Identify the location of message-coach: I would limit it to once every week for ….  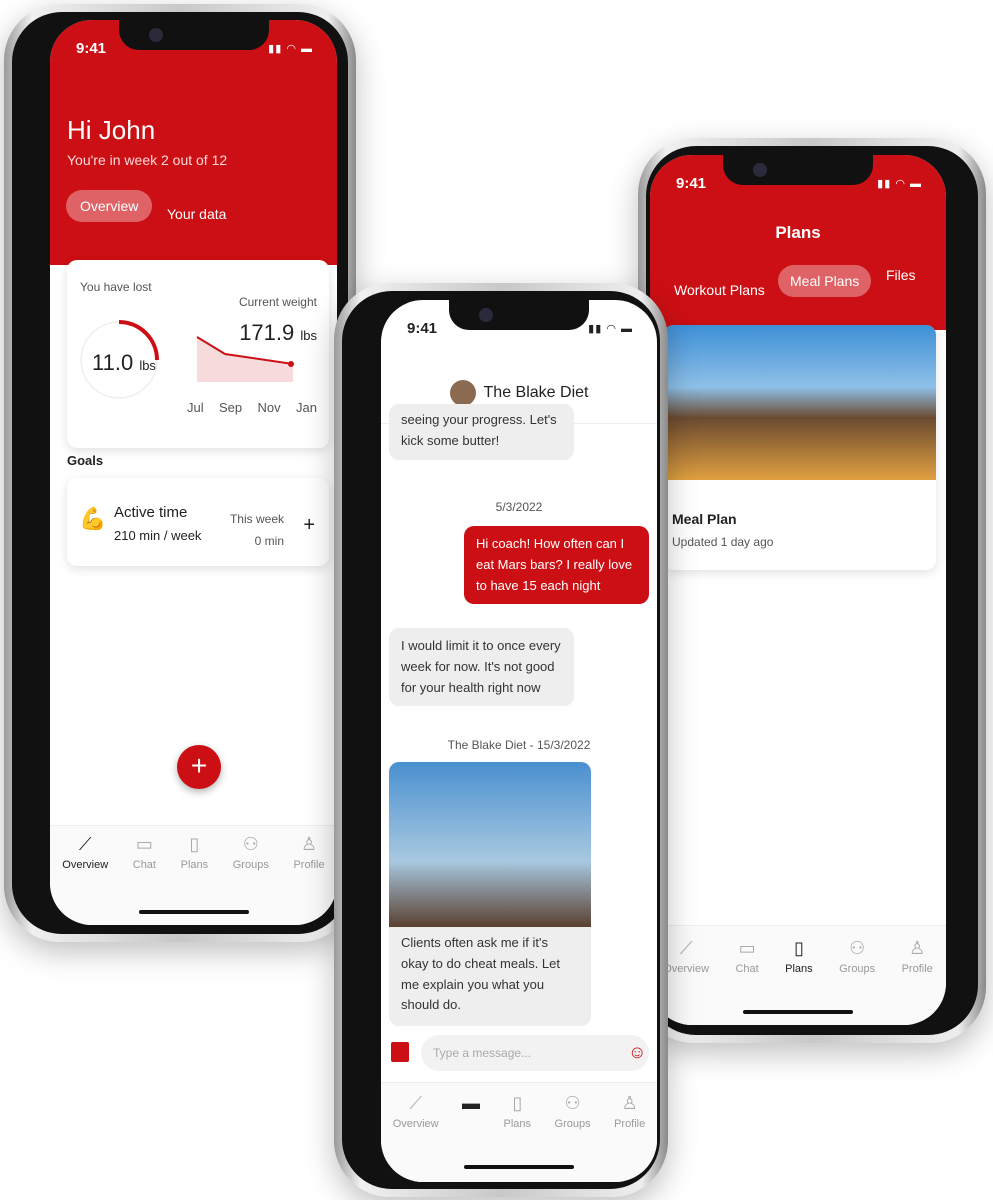
(481, 667).